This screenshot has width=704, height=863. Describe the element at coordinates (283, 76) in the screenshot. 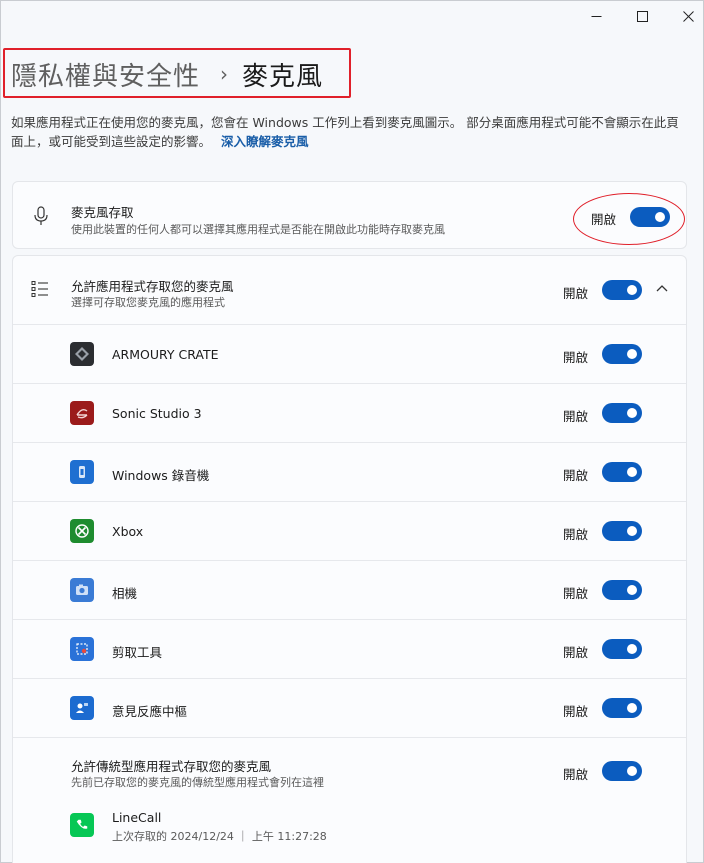

I see `page-title: 麥克風` at that location.